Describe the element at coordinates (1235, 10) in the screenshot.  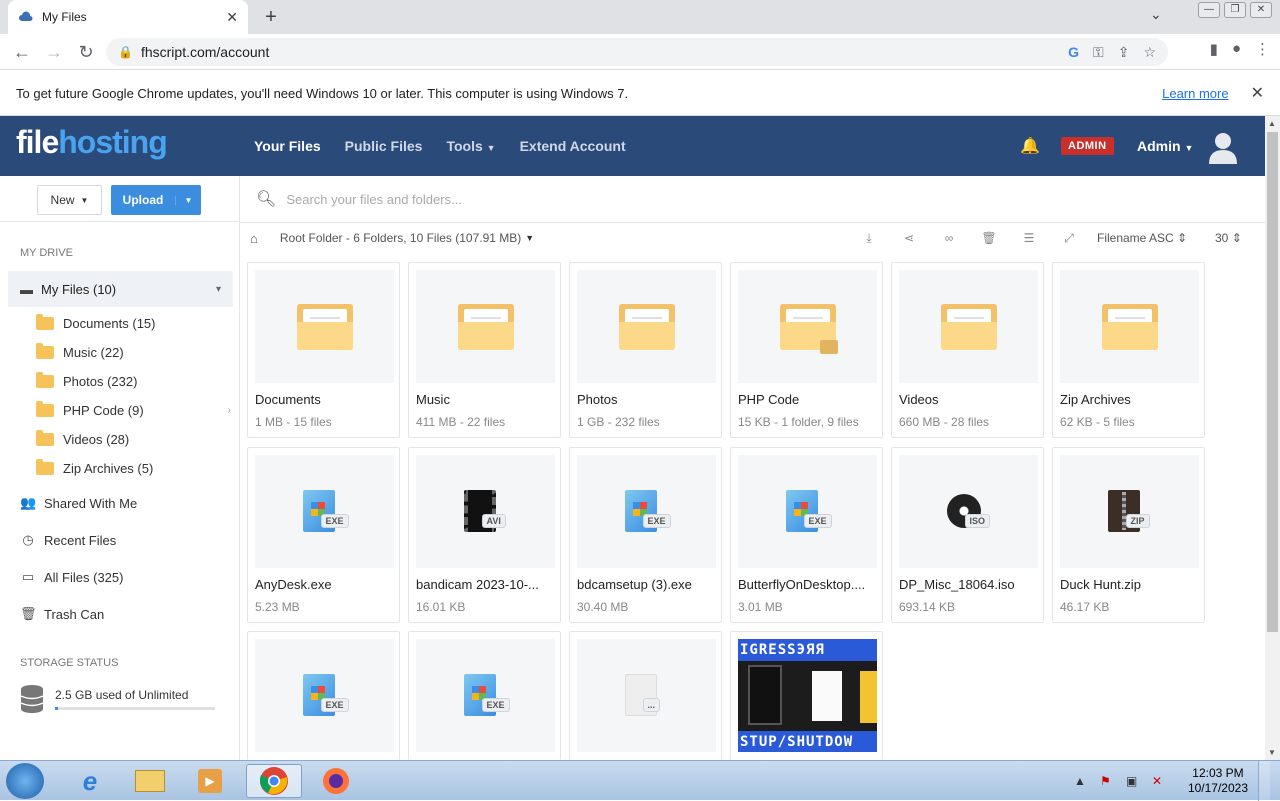
I see `restore-button: ❐` at that location.